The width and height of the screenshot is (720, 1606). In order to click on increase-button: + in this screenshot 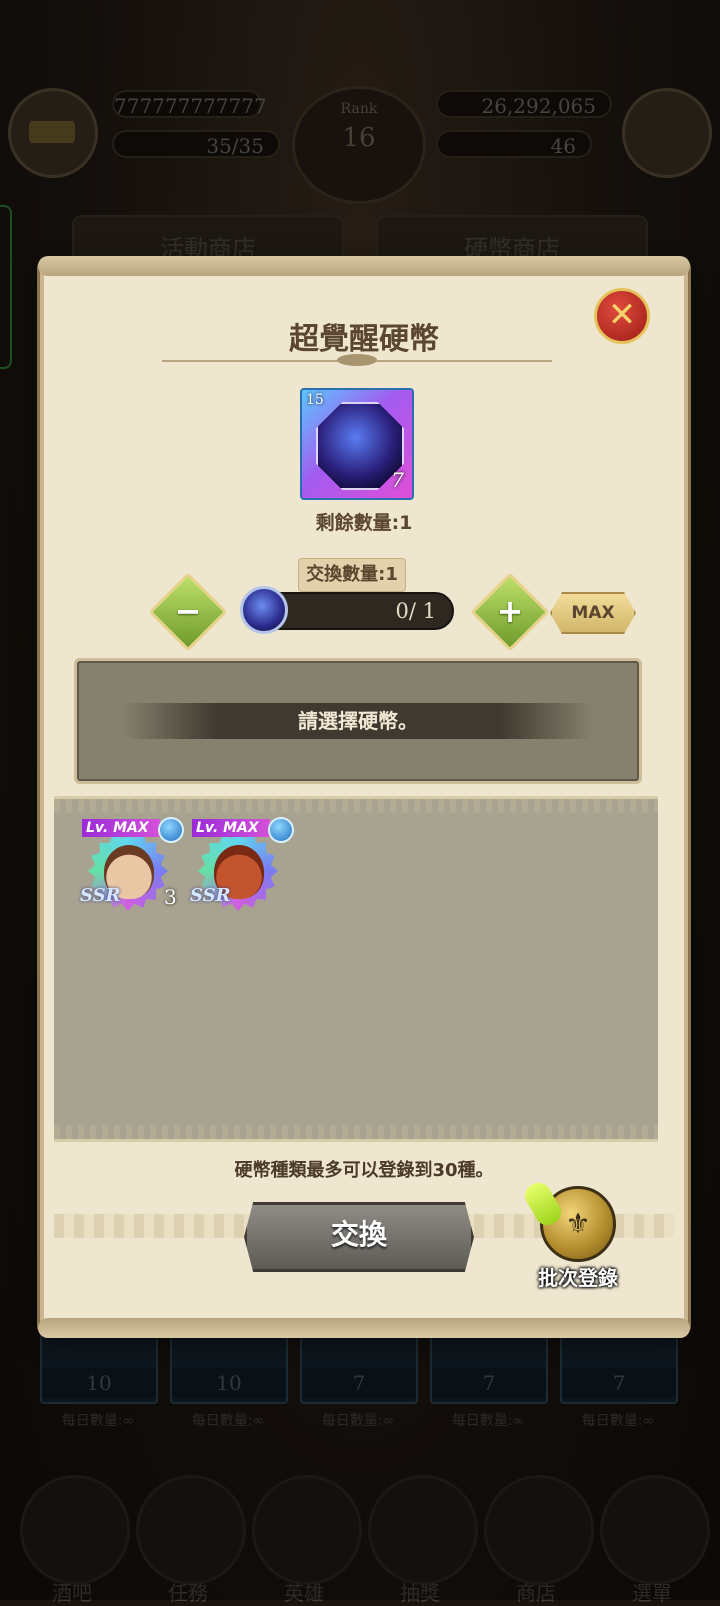, I will do `click(510, 612)`.